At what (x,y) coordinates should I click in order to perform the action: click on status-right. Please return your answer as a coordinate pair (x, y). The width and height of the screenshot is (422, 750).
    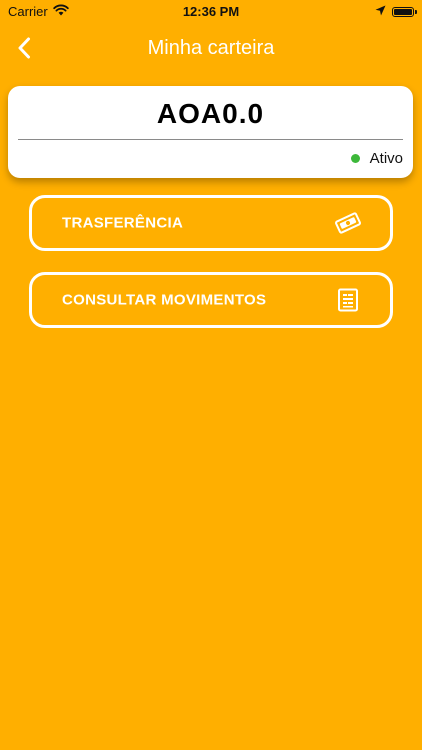
    Looking at the image, I should click on (396, 11).